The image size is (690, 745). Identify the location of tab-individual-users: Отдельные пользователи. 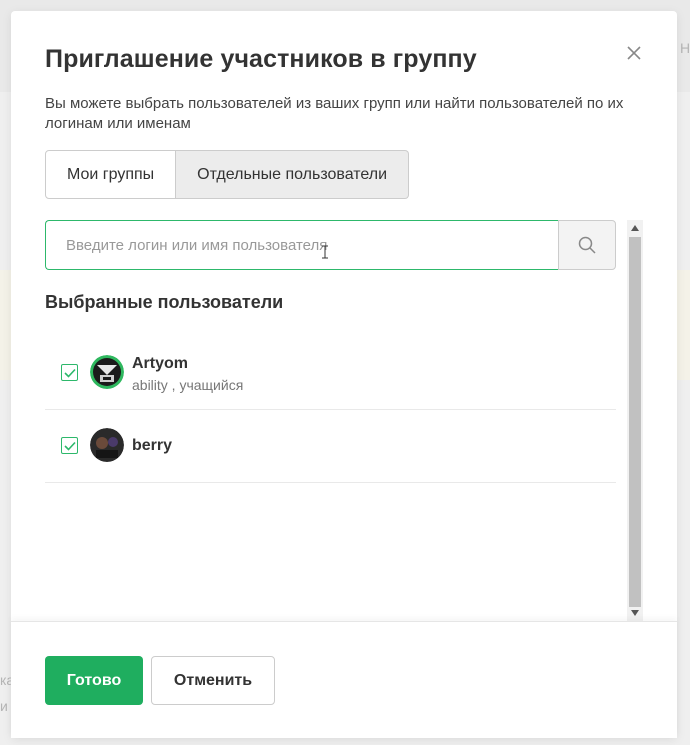
(293, 174).